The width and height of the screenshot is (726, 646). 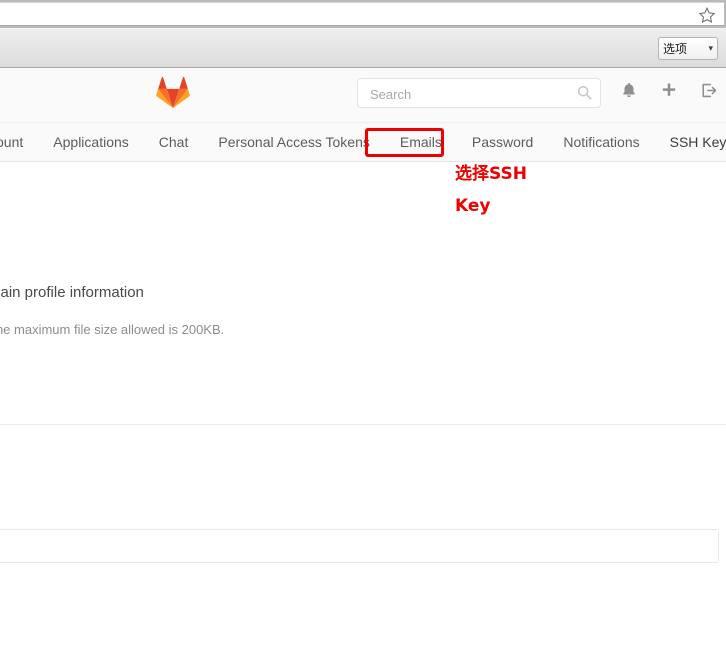 What do you see at coordinates (421, 142) in the screenshot?
I see `tab-emails: Emails` at bounding box center [421, 142].